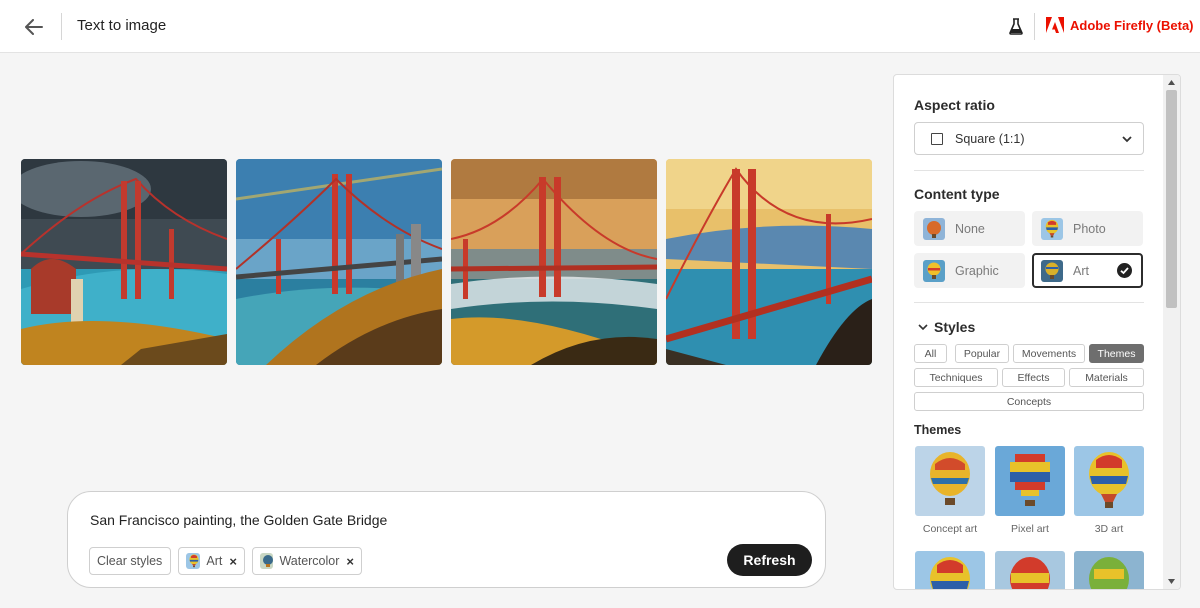 The image size is (1200, 608). I want to click on scroll-up-button, so click(1171, 82).